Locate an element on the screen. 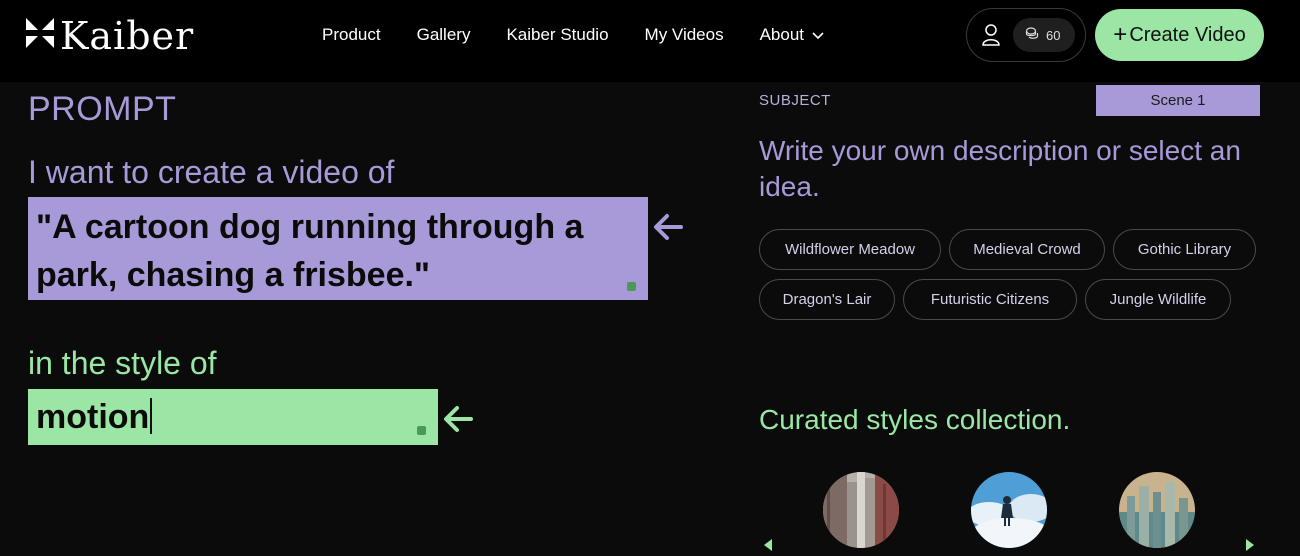  nav-gallery: Gallery is located at coordinates (444, 35).